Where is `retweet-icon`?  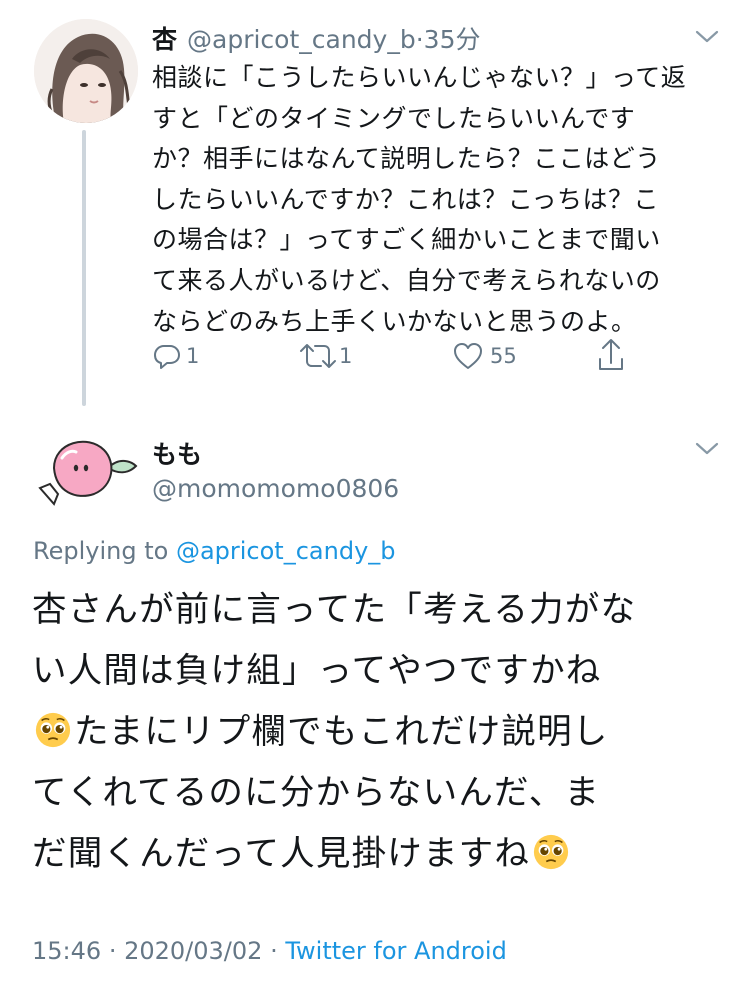
retweet-icon is located at coordinates (318, 356).